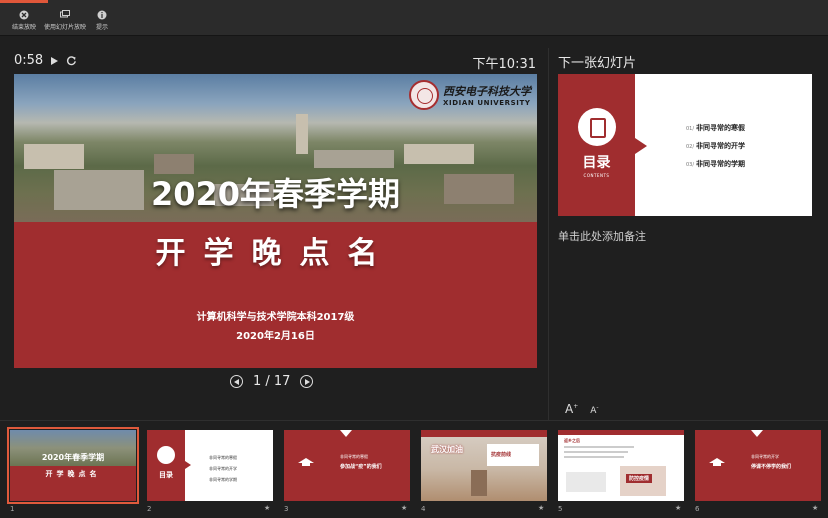 This screenshot has height=518, width=828. I want to click on increase-font-button: A+, so click(571, 409).